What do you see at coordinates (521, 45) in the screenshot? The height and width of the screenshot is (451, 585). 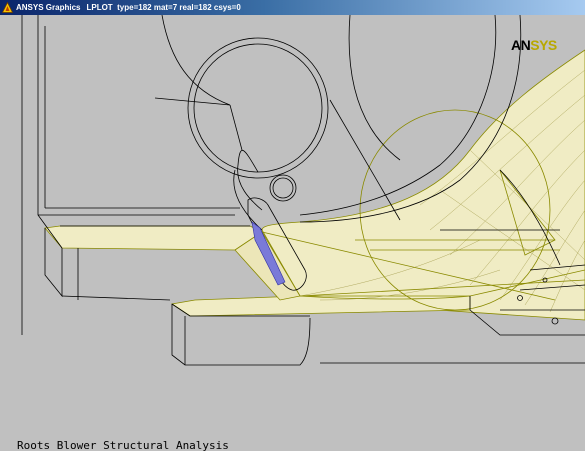 I see `logo-prefix: AN` at bounding box center [521, 45].